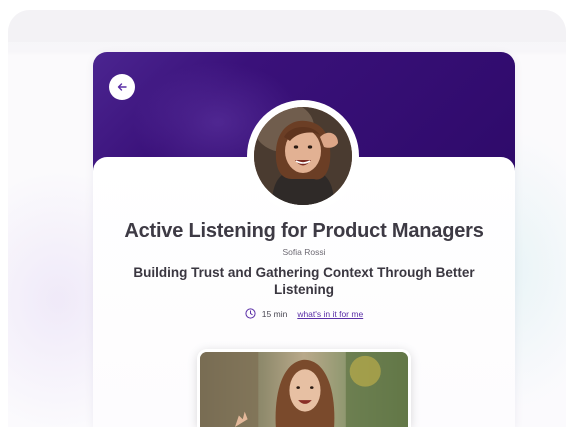  Describe the element at coordinates (304, 388) in the screenshot. I see `intro-video-thumbnail` at that location.